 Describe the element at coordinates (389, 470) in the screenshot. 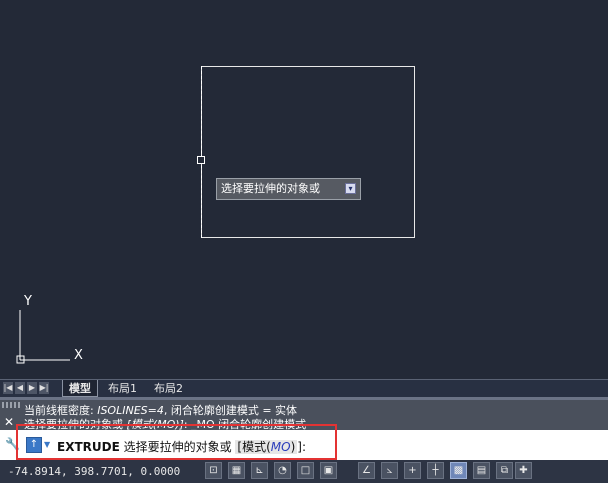

I see `dynamic-ucs-button: ⦣` at that location.